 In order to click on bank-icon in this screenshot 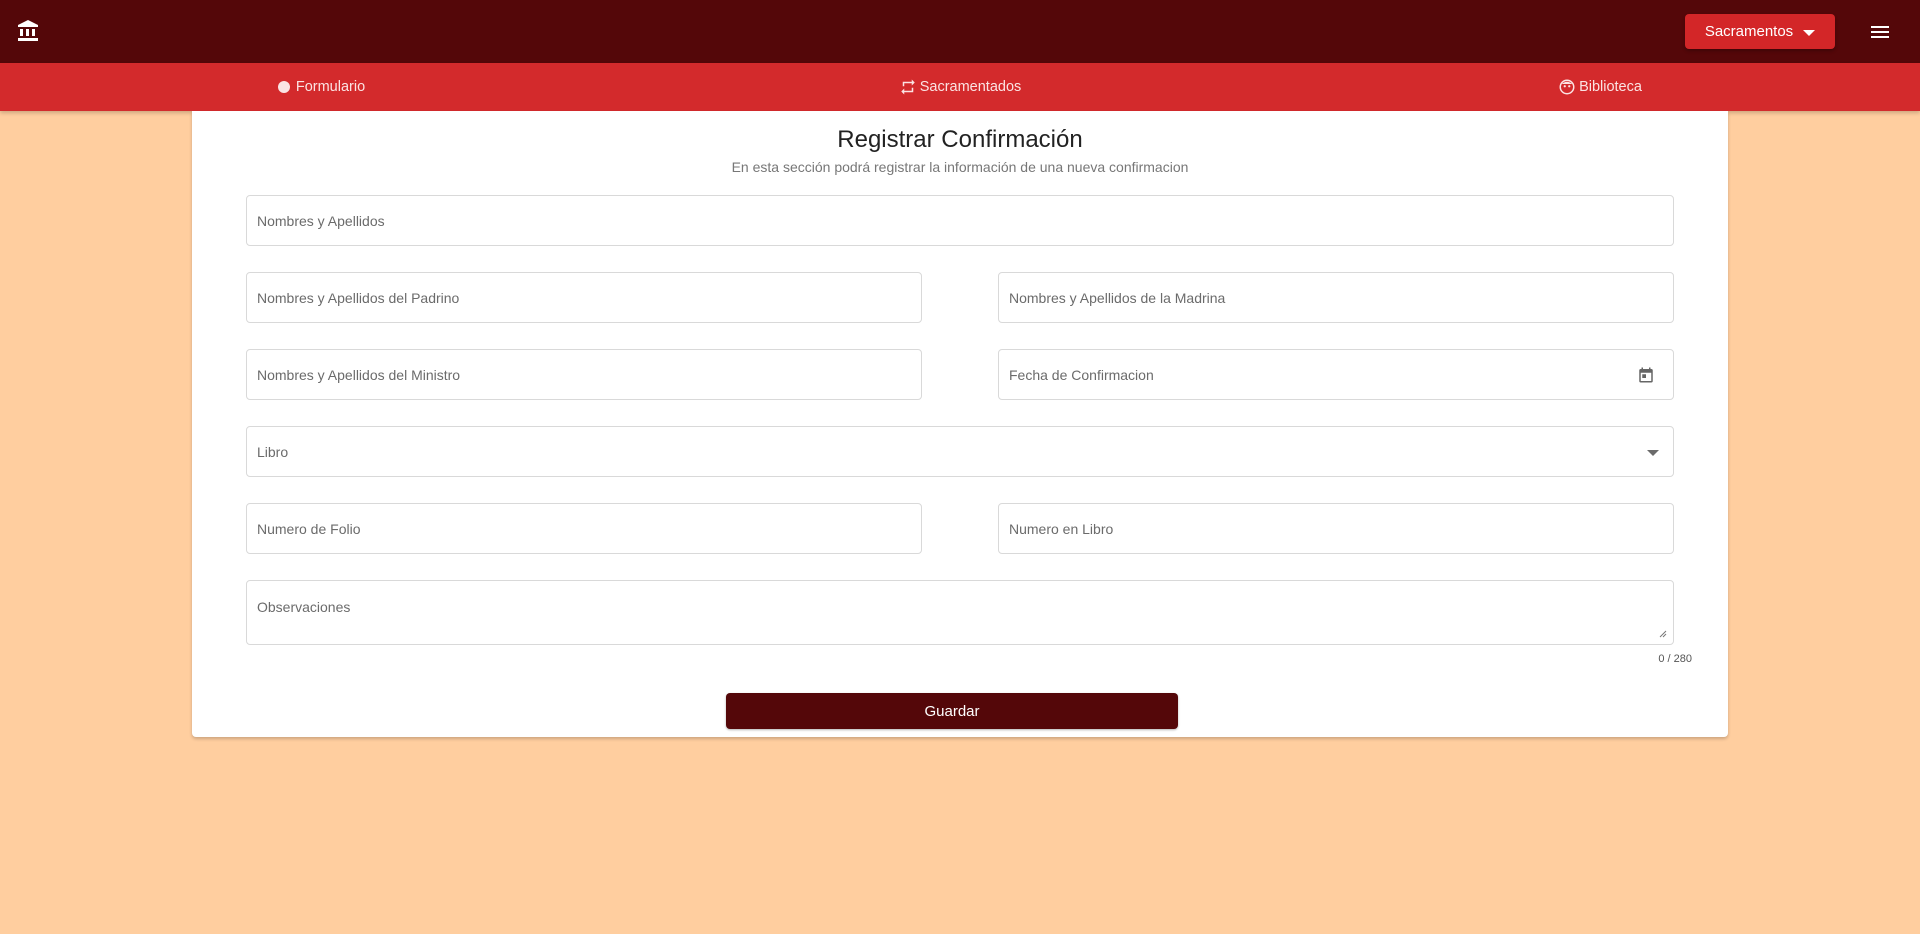, I will do `click(28, 31)`.